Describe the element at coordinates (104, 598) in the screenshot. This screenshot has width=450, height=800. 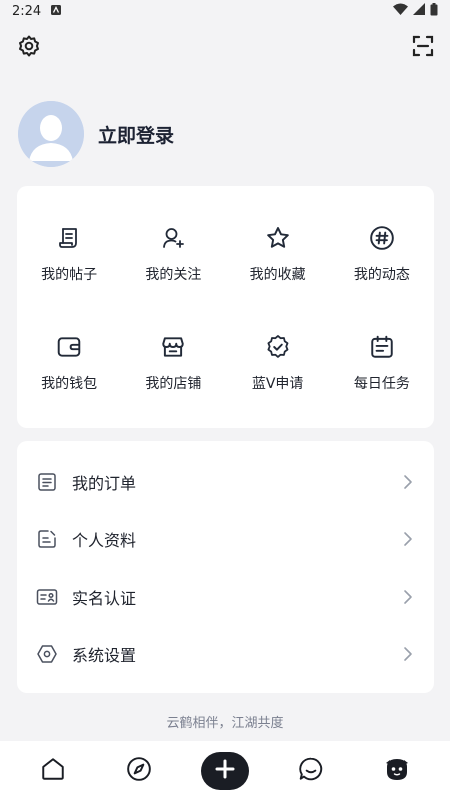
I see `menu-label: 实名认证` at that location.